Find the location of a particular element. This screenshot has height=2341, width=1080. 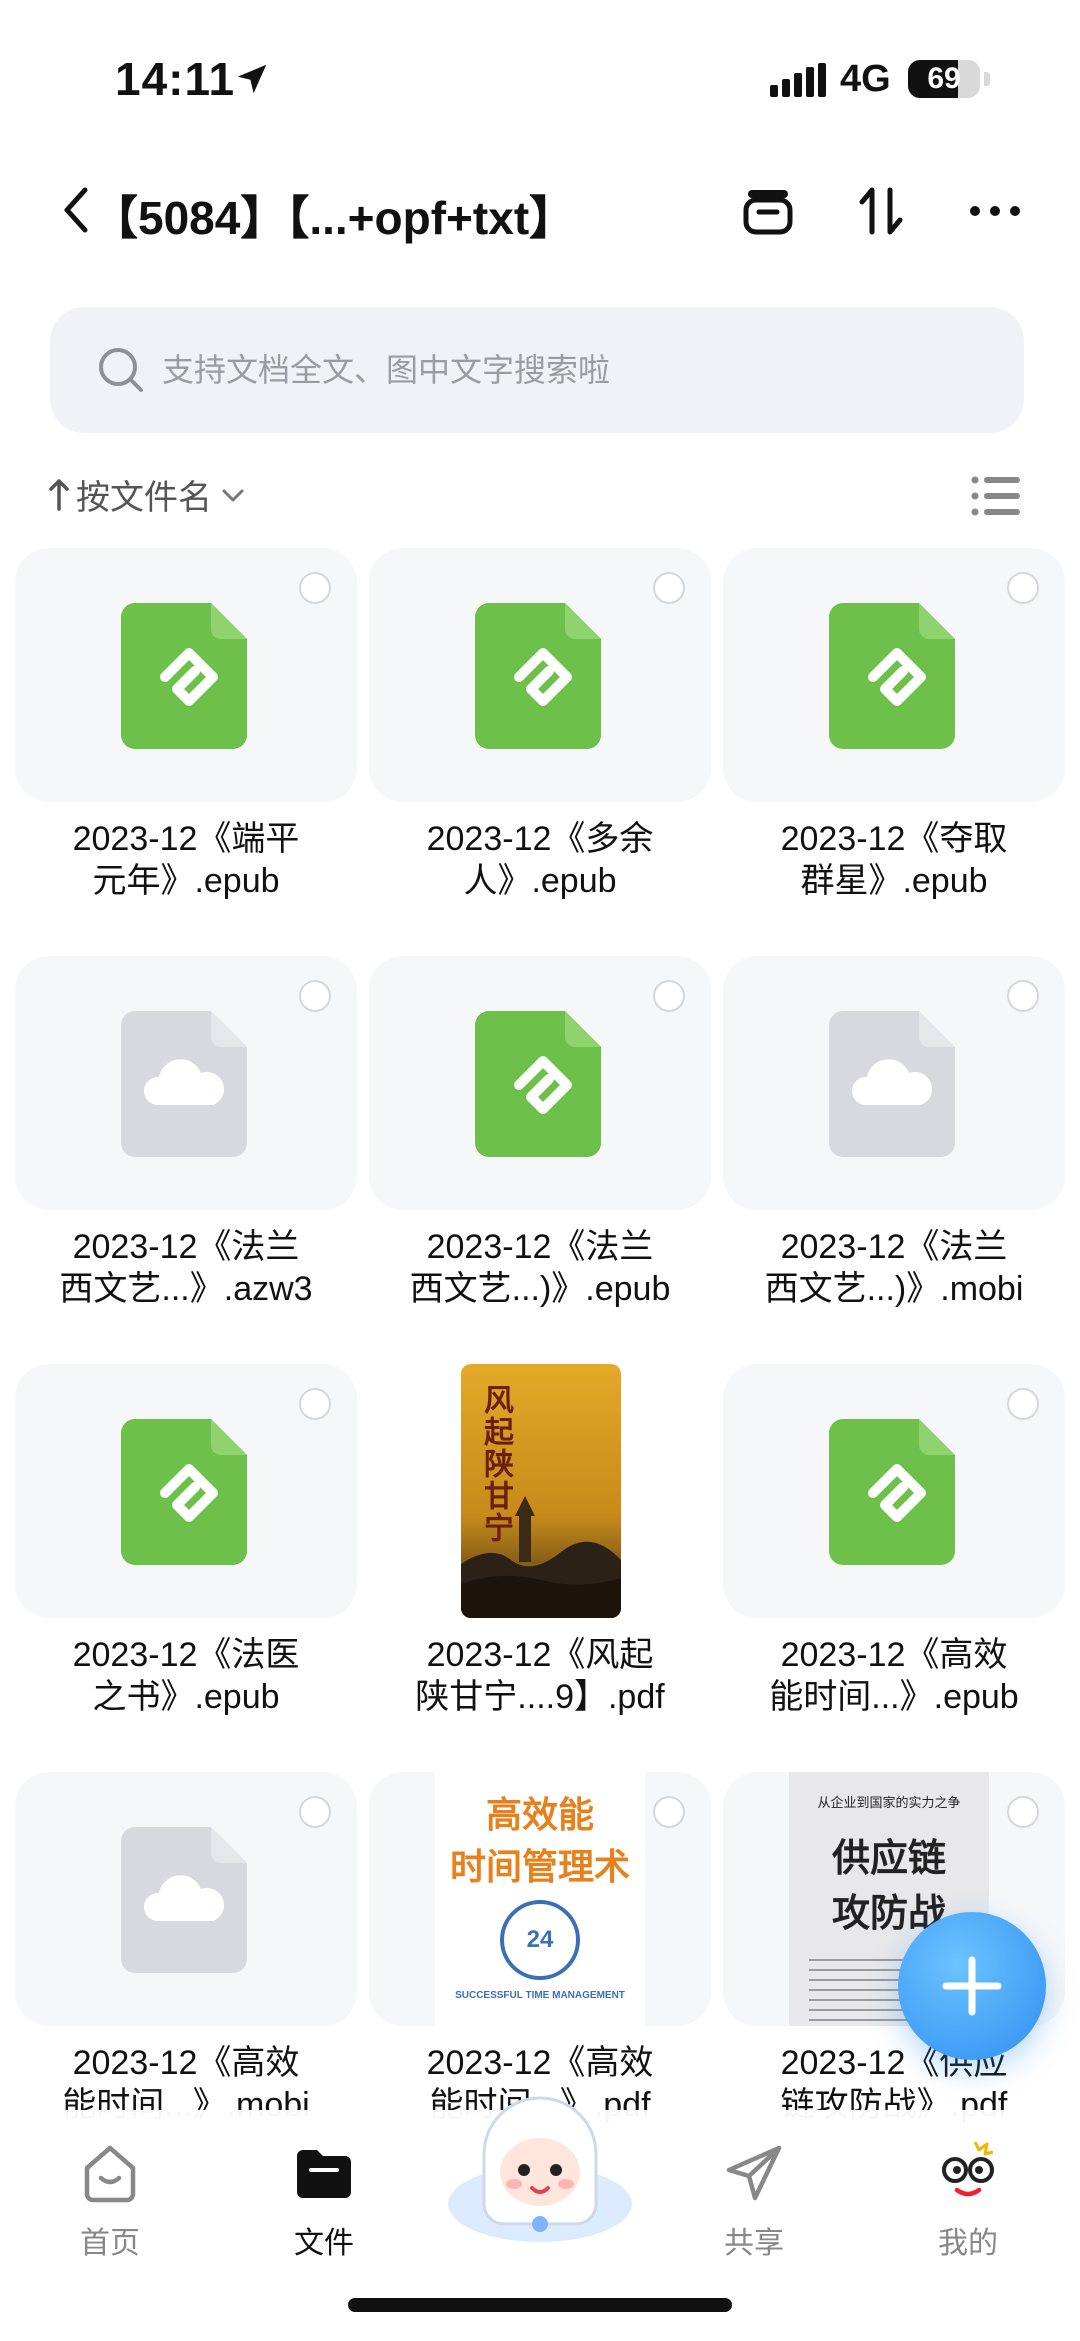

battery-level: 69 is located at coordinates (944, 78).